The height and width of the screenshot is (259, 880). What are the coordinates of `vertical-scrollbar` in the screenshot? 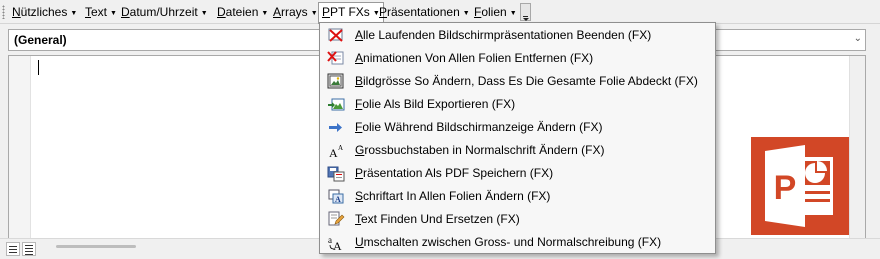 It's located at (857, 147).